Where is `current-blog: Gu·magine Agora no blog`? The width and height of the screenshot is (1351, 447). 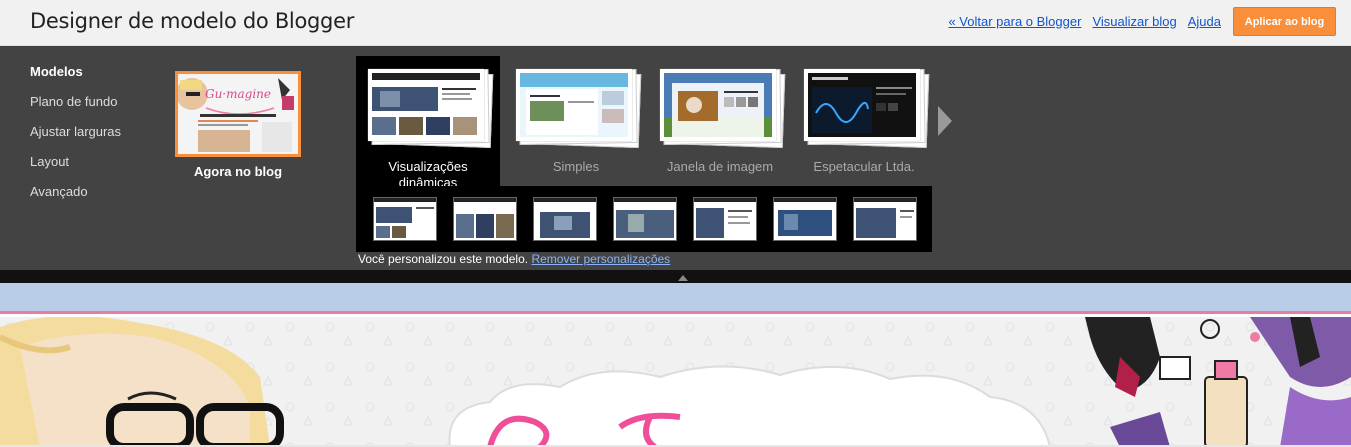
current-blog: Gu·magine Agora no blog is located at coordinates (238, 125).